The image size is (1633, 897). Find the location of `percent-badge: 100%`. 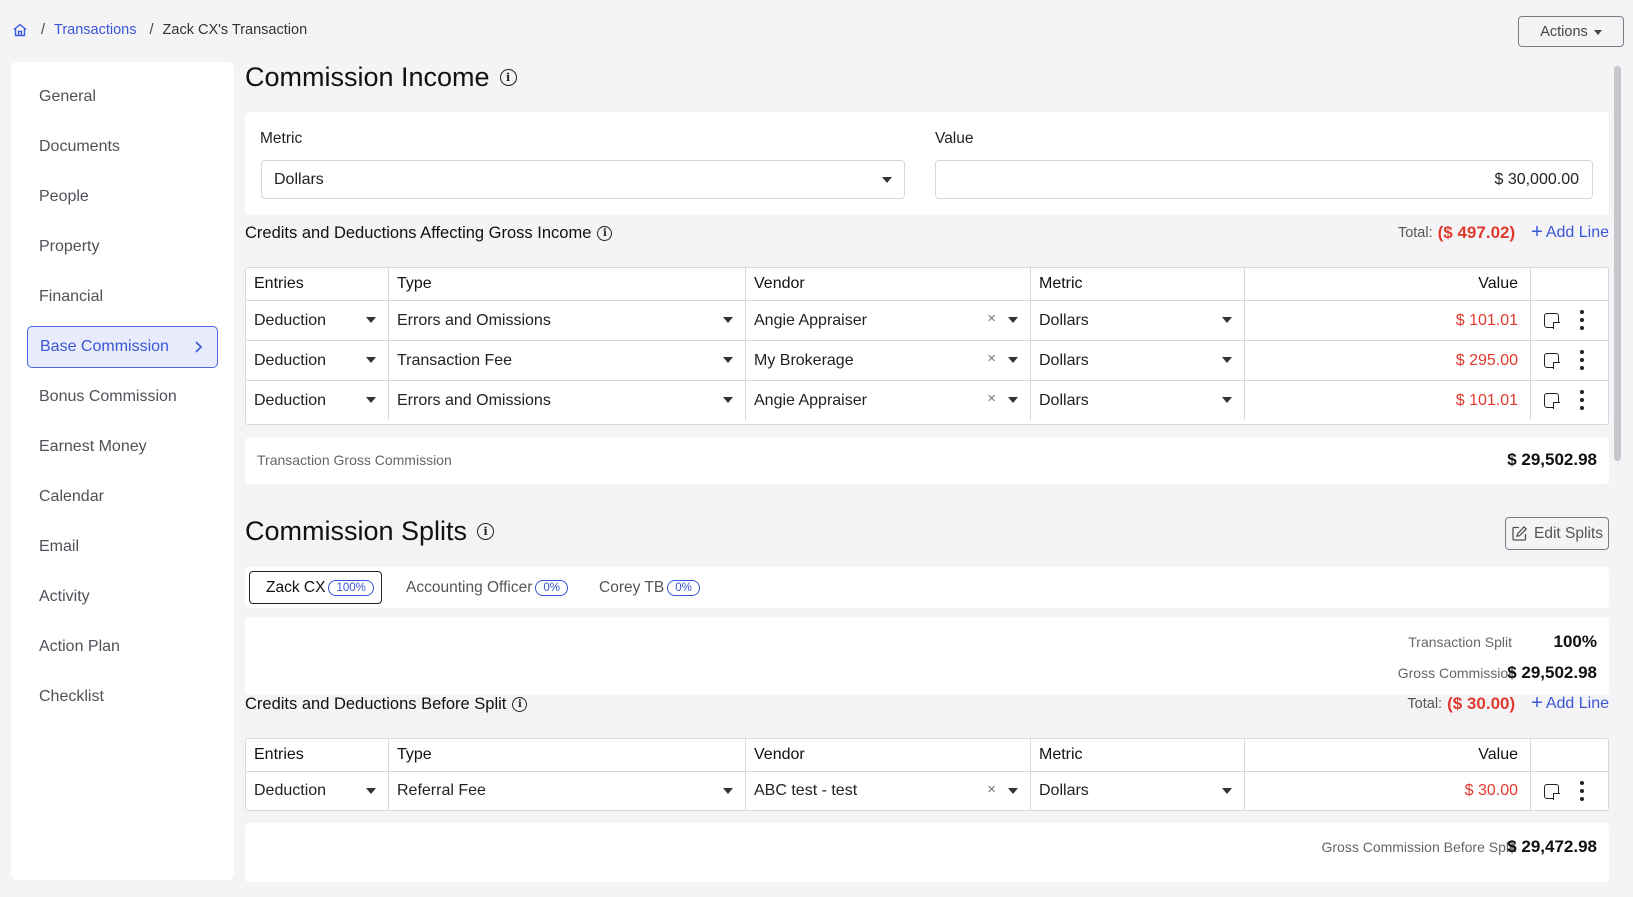

percent-badge: 100% is located at coordinates (351, 587).